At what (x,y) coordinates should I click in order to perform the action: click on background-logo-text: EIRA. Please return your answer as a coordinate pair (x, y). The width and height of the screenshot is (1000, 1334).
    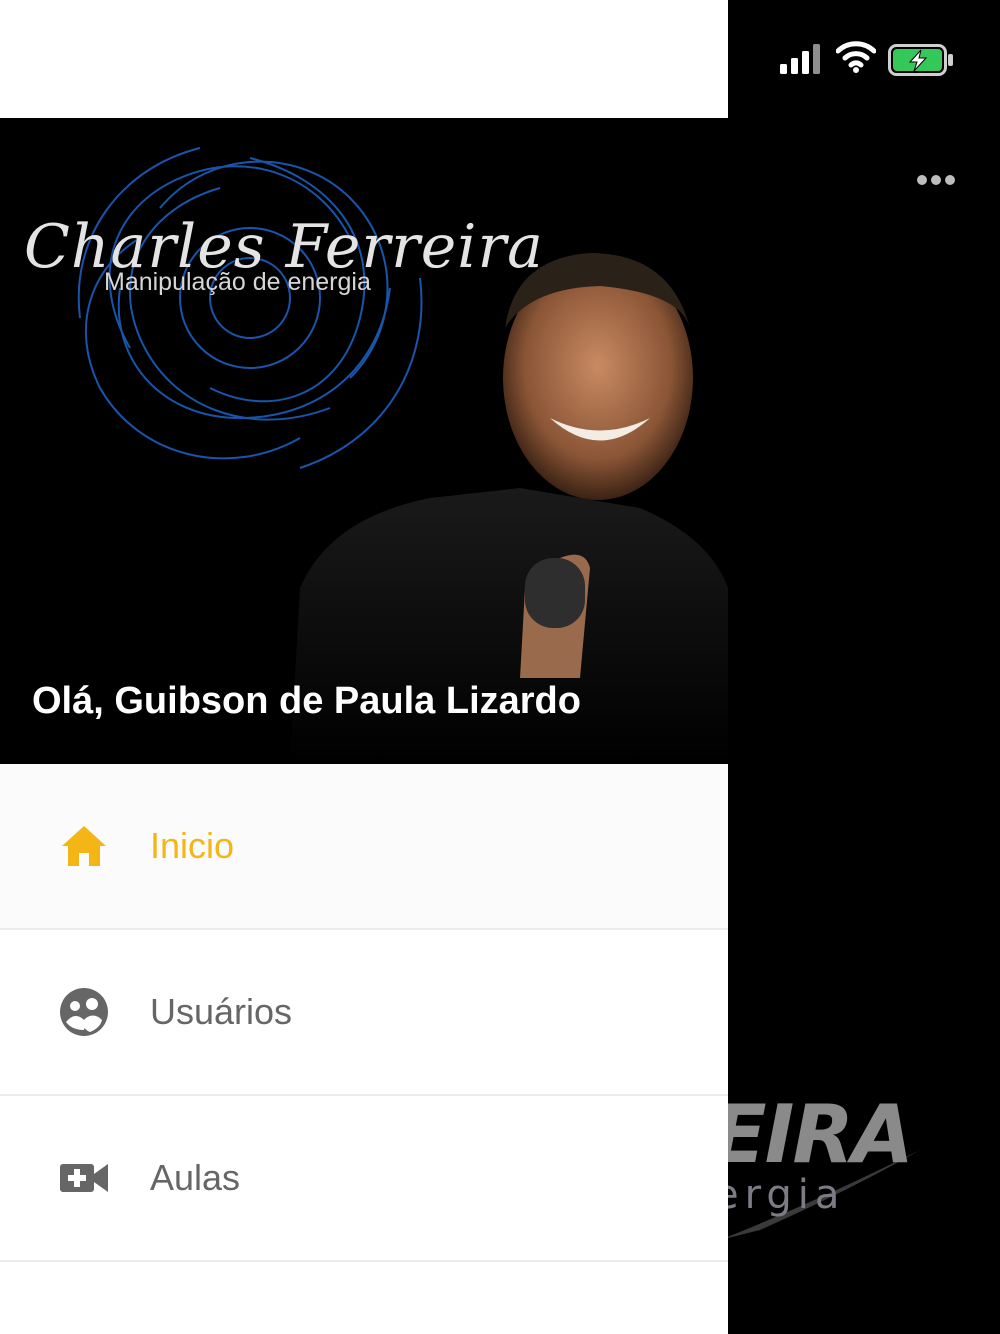
    Looking at the image, I should click on (813, 1134).